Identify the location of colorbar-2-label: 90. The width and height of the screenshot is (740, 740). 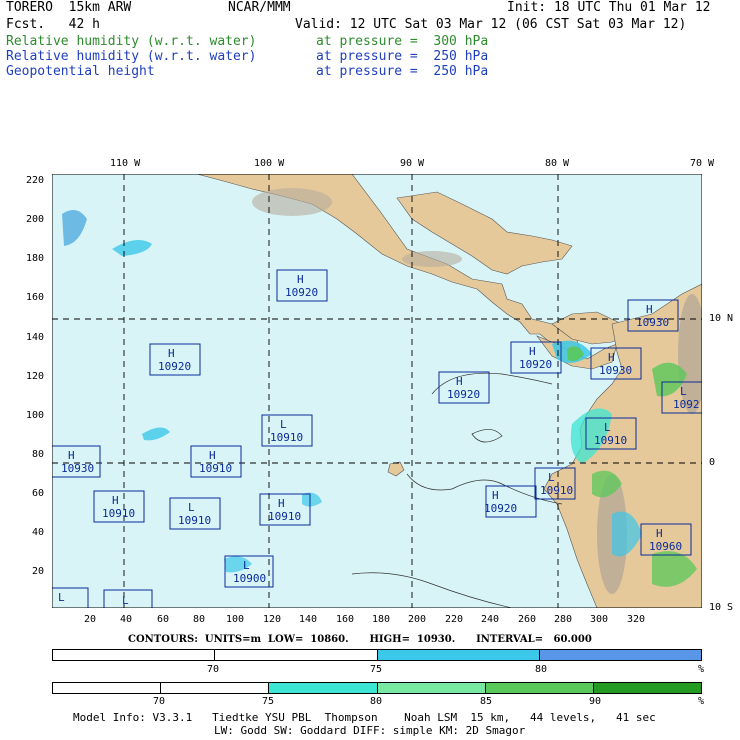
(595, 701).